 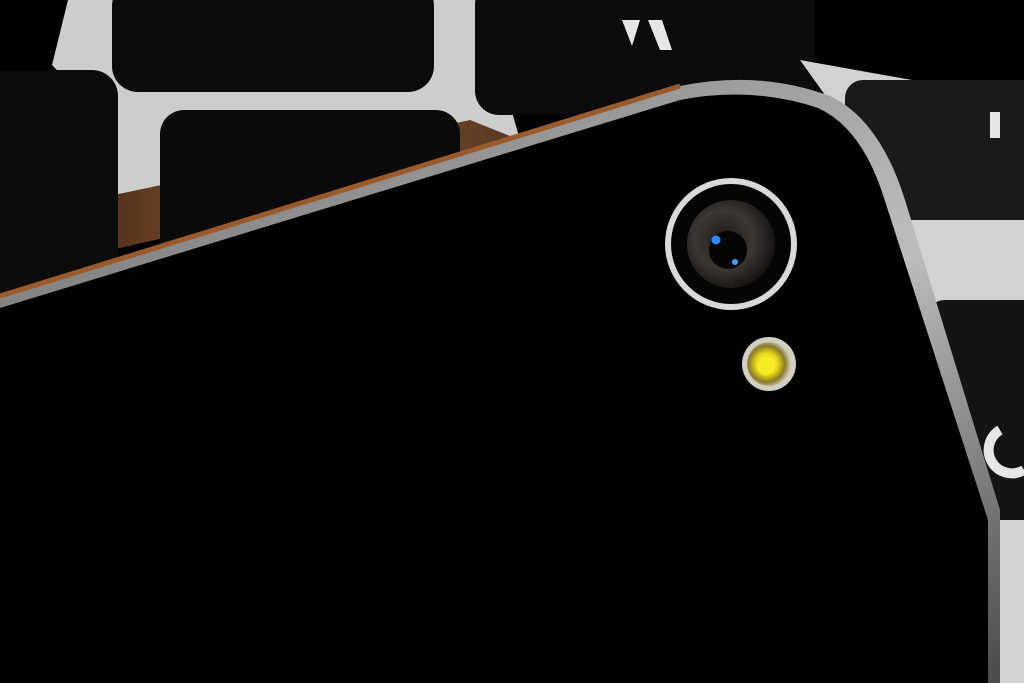 What do you see at coordinates (731, 244) in the screenshot?
I see `camera-lens-icon` at bounding box center [731, 244].